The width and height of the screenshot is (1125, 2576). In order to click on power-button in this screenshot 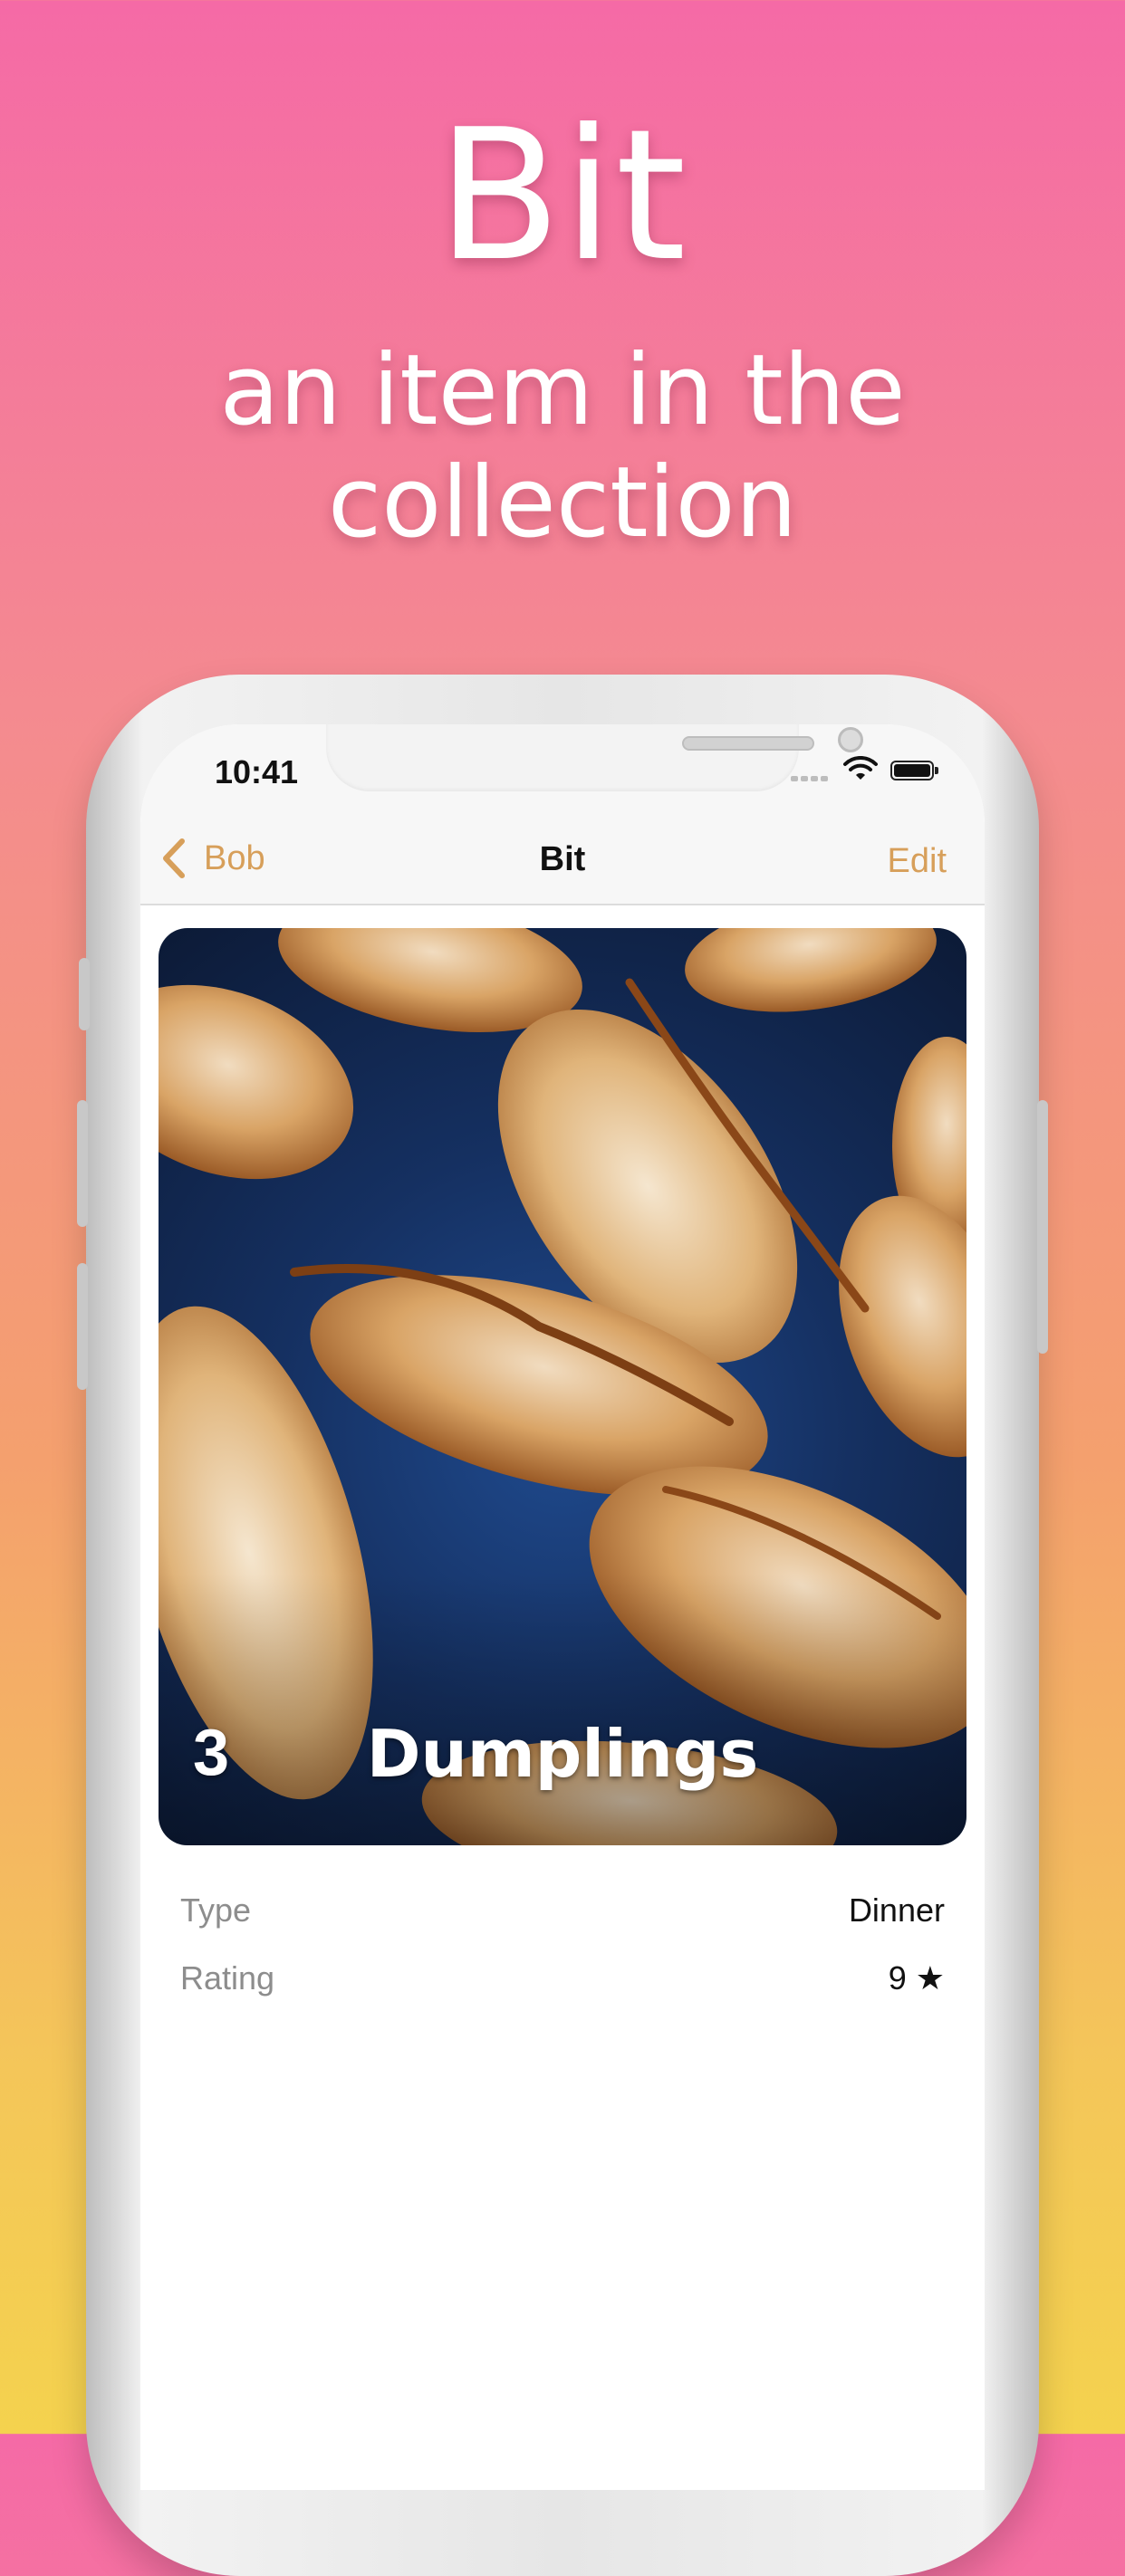, I will do `click(1042, 1227)`.